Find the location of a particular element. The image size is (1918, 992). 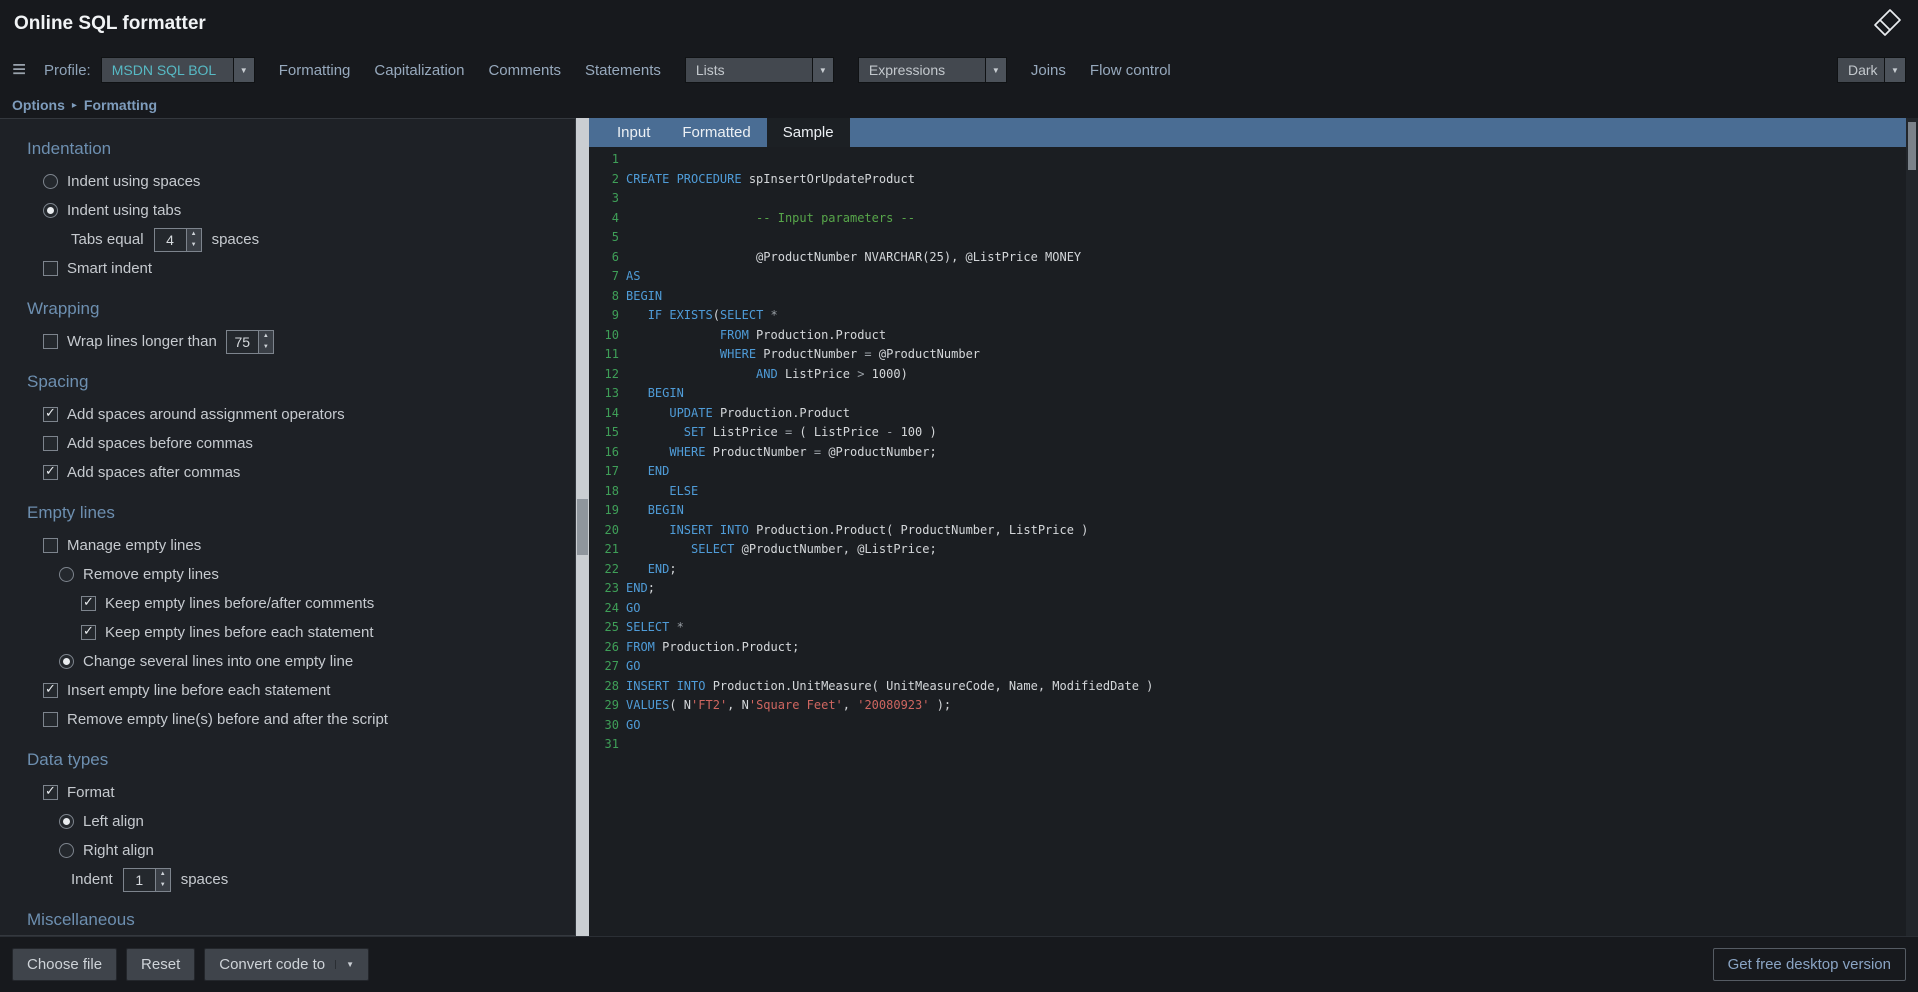

option-remove-empty-lines: Remove empty lines is located at coordinates (312, 574).